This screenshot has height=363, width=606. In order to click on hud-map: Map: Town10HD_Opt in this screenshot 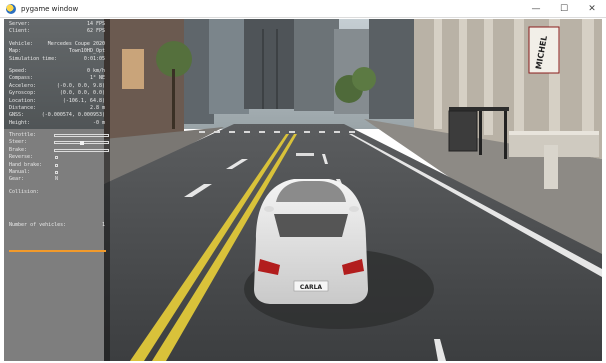, I will do `click(57, 51)`.